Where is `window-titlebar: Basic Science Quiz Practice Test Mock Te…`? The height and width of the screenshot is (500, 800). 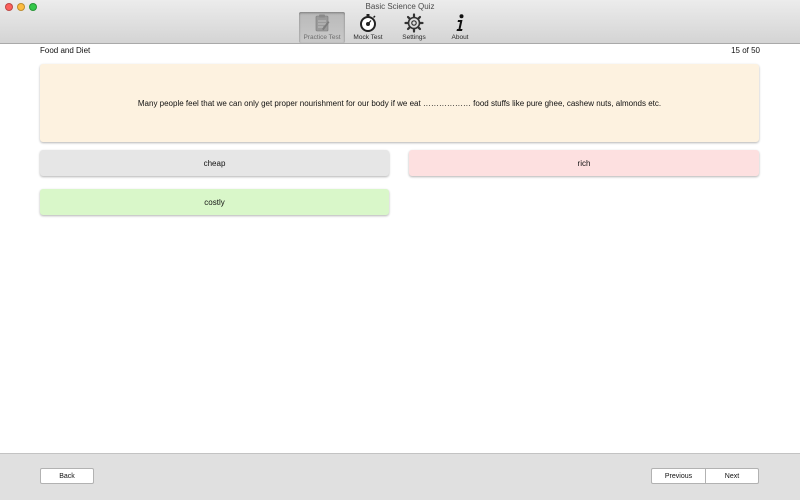 window-titlebar: Basic Science Quiz Practice Test Mock Te… is located at coordinates (400, 22).